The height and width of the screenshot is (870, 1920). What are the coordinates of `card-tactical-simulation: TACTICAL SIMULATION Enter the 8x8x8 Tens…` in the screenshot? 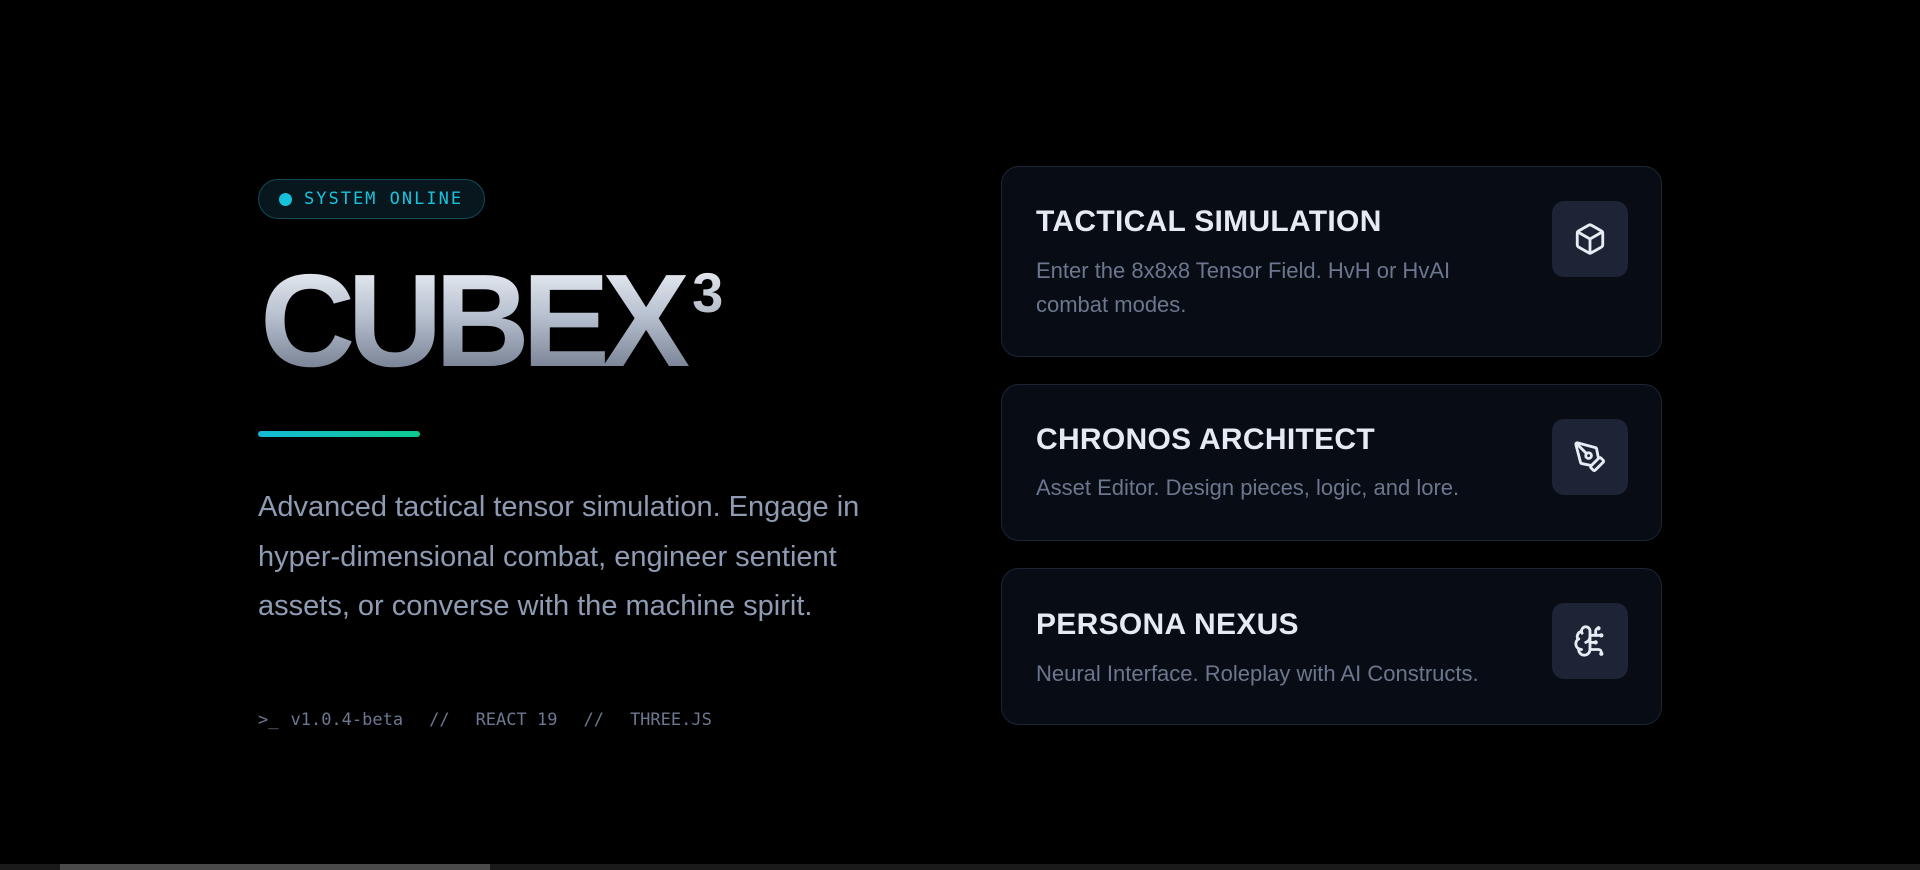 It's located at (1331, 261).